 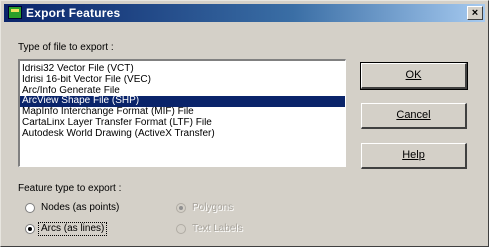 I want to click on ok-button: OK, so click(x=414, y=76).